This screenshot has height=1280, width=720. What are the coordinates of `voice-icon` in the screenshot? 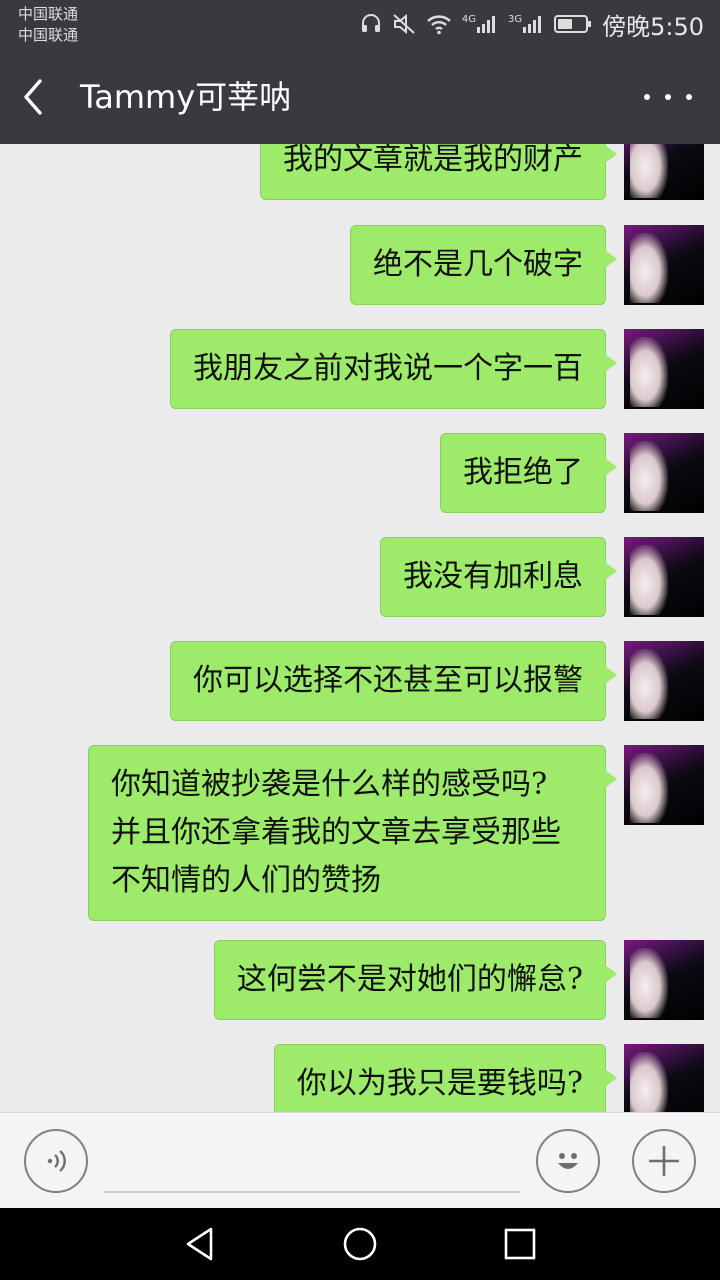 It's located at (56, 1161).